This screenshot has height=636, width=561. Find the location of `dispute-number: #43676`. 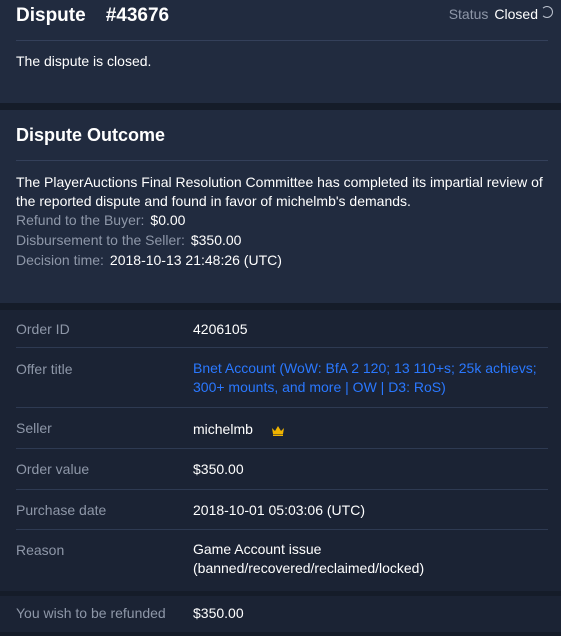

dispute-number: #43676 is located at coordinates (137, 15).